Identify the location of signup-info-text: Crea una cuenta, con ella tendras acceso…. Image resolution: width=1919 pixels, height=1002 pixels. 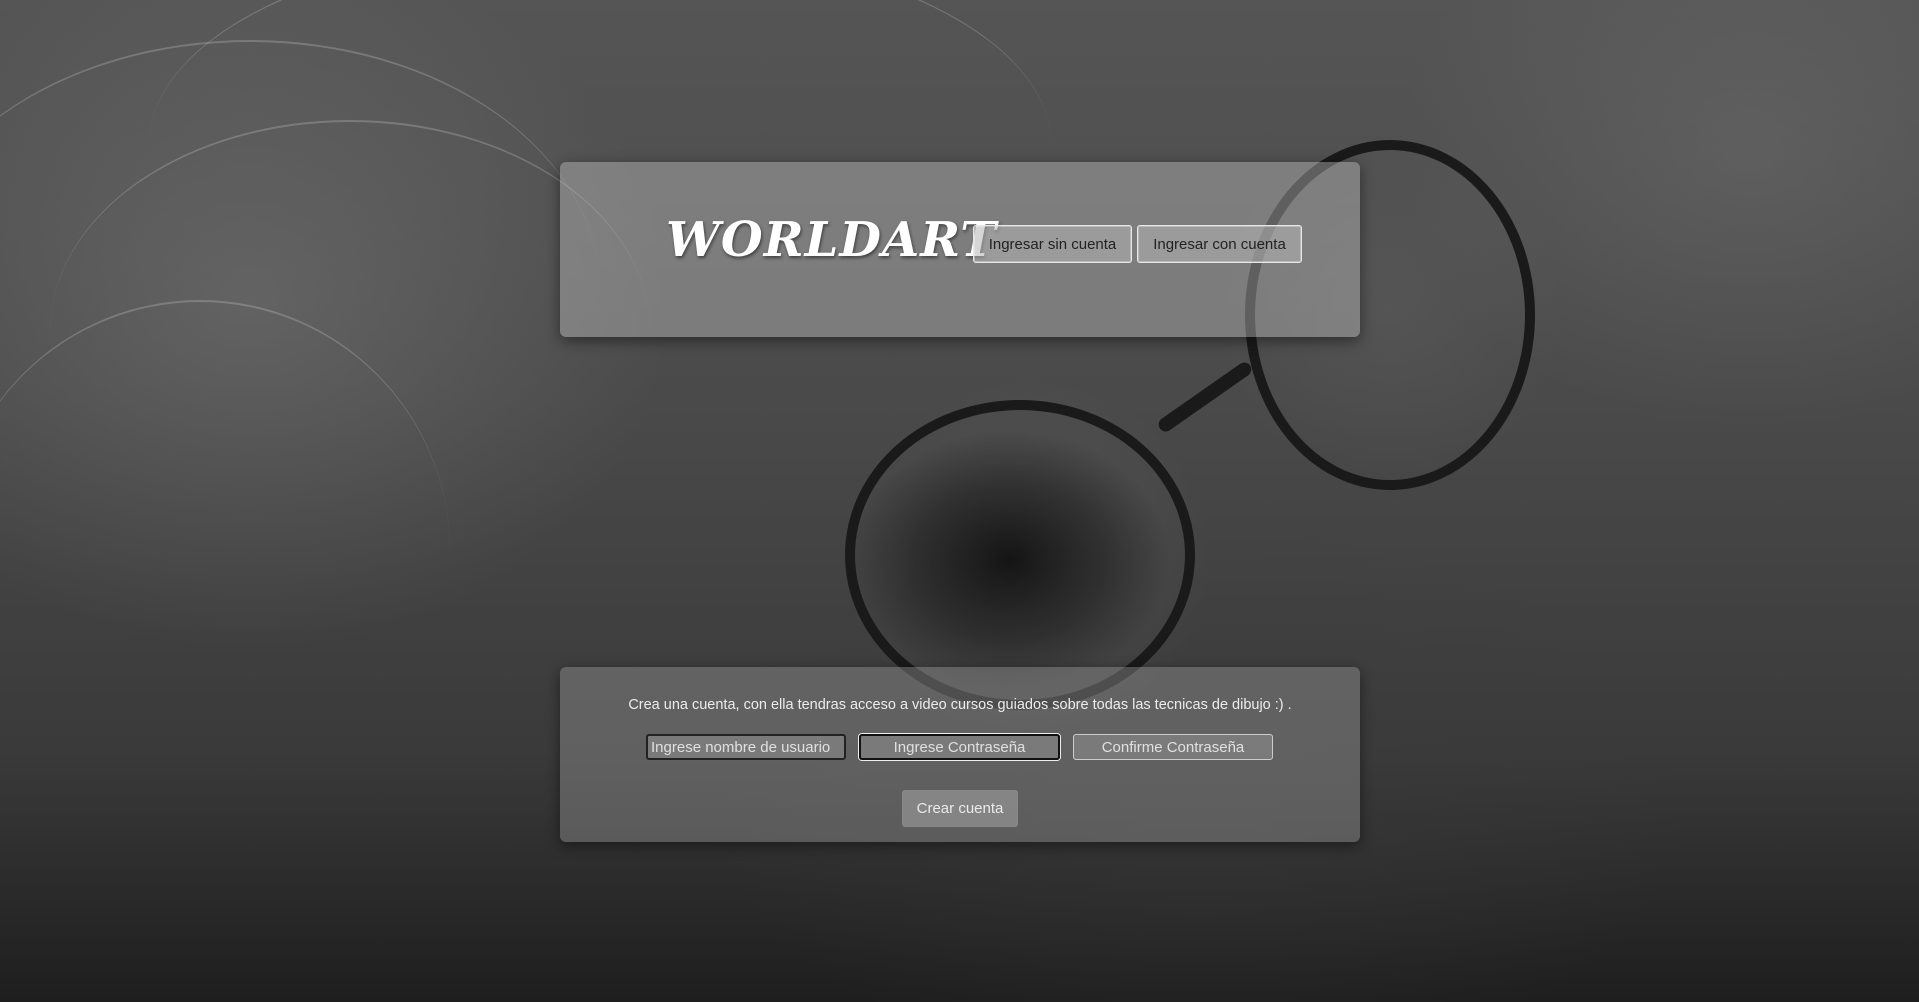
(960, 705).